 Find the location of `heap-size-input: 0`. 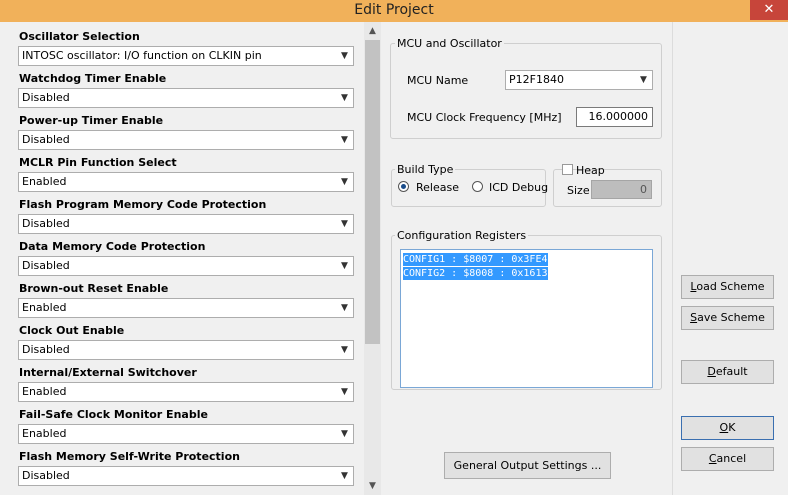

heap-size-input: 0 is located at coordinates (621, 189).